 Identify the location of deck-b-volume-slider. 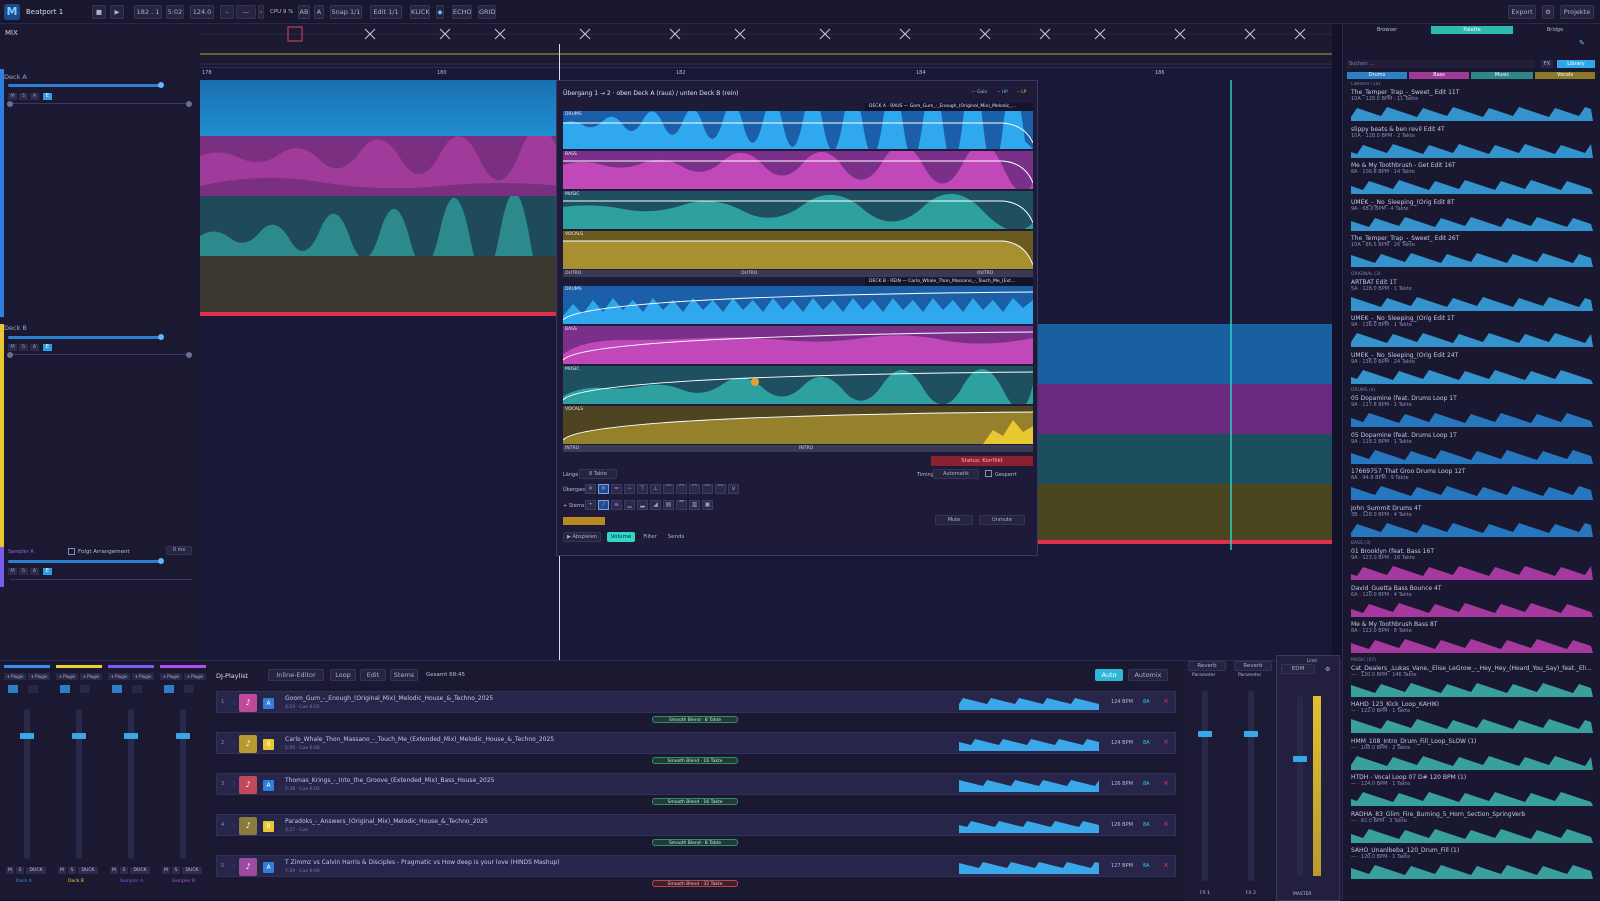
(85, 337).